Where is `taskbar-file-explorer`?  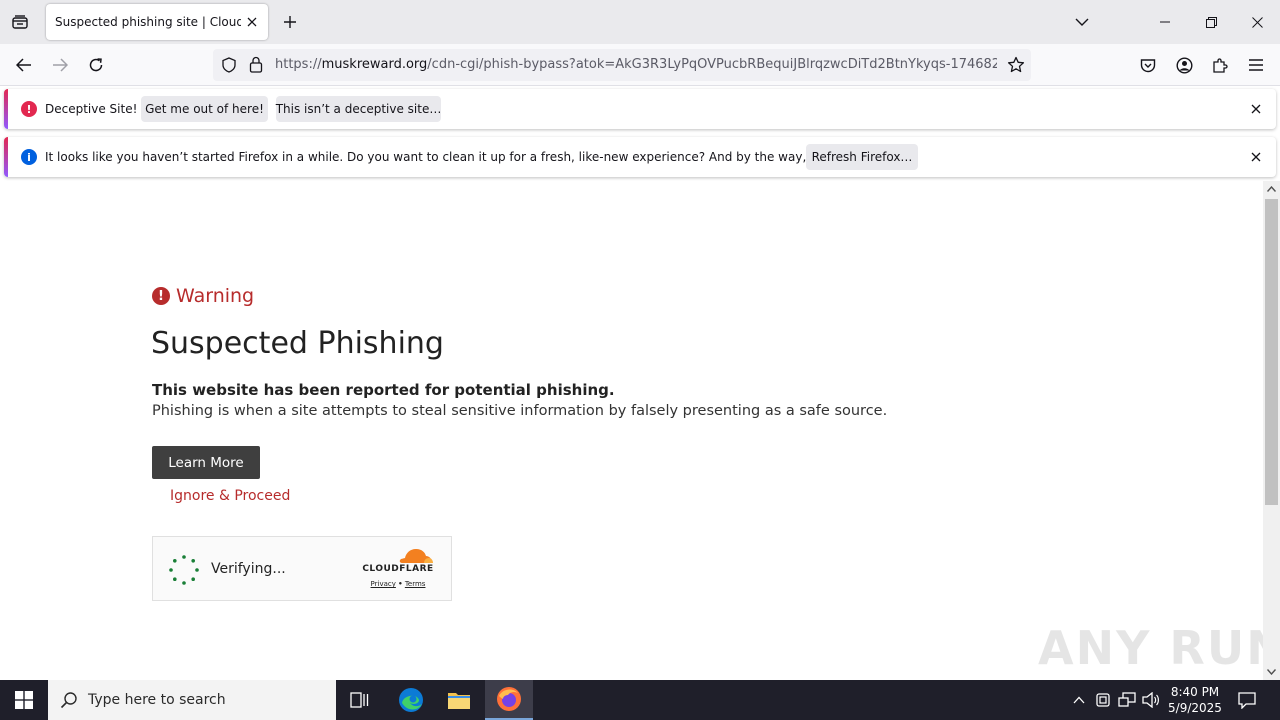 taskbar-file-explorer is located at coordinates (459, 700).